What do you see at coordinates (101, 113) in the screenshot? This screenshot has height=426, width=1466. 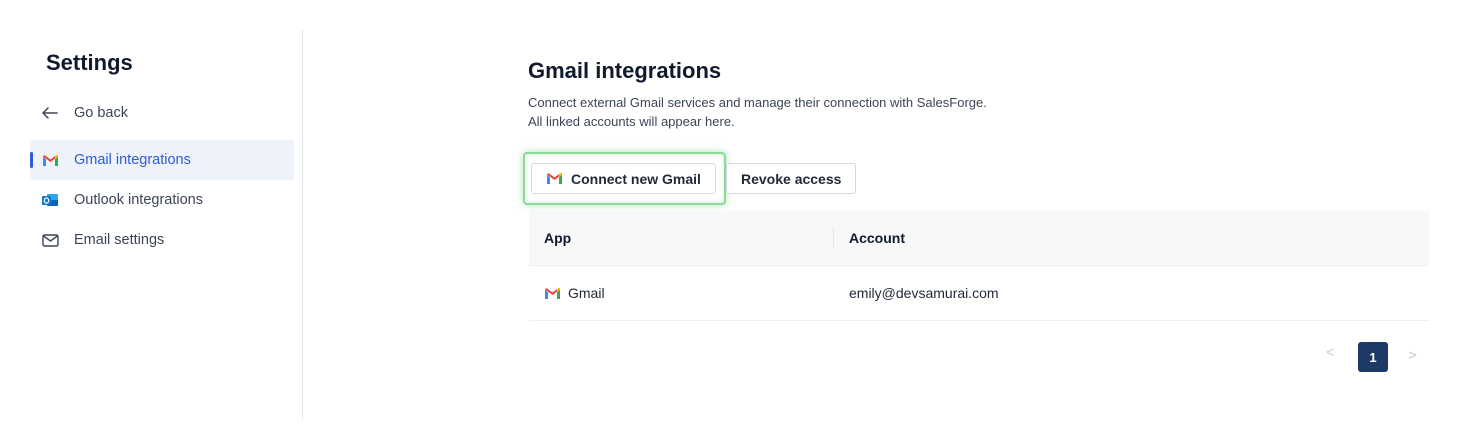 I see `sidebar-item-label: Go back` at bounding box center [101, 113].